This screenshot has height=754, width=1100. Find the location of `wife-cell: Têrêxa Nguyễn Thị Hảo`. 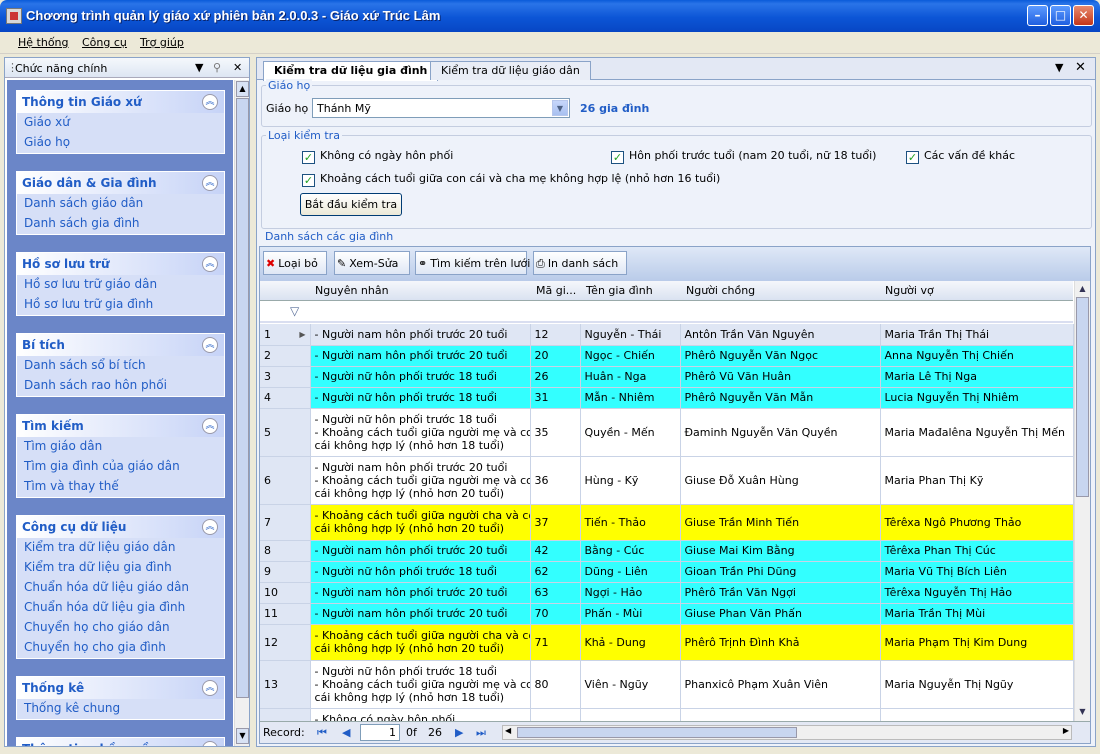

wife-cell: Têrêxa Nguyễn Thị Hảo is located at coordinates (977, 593).